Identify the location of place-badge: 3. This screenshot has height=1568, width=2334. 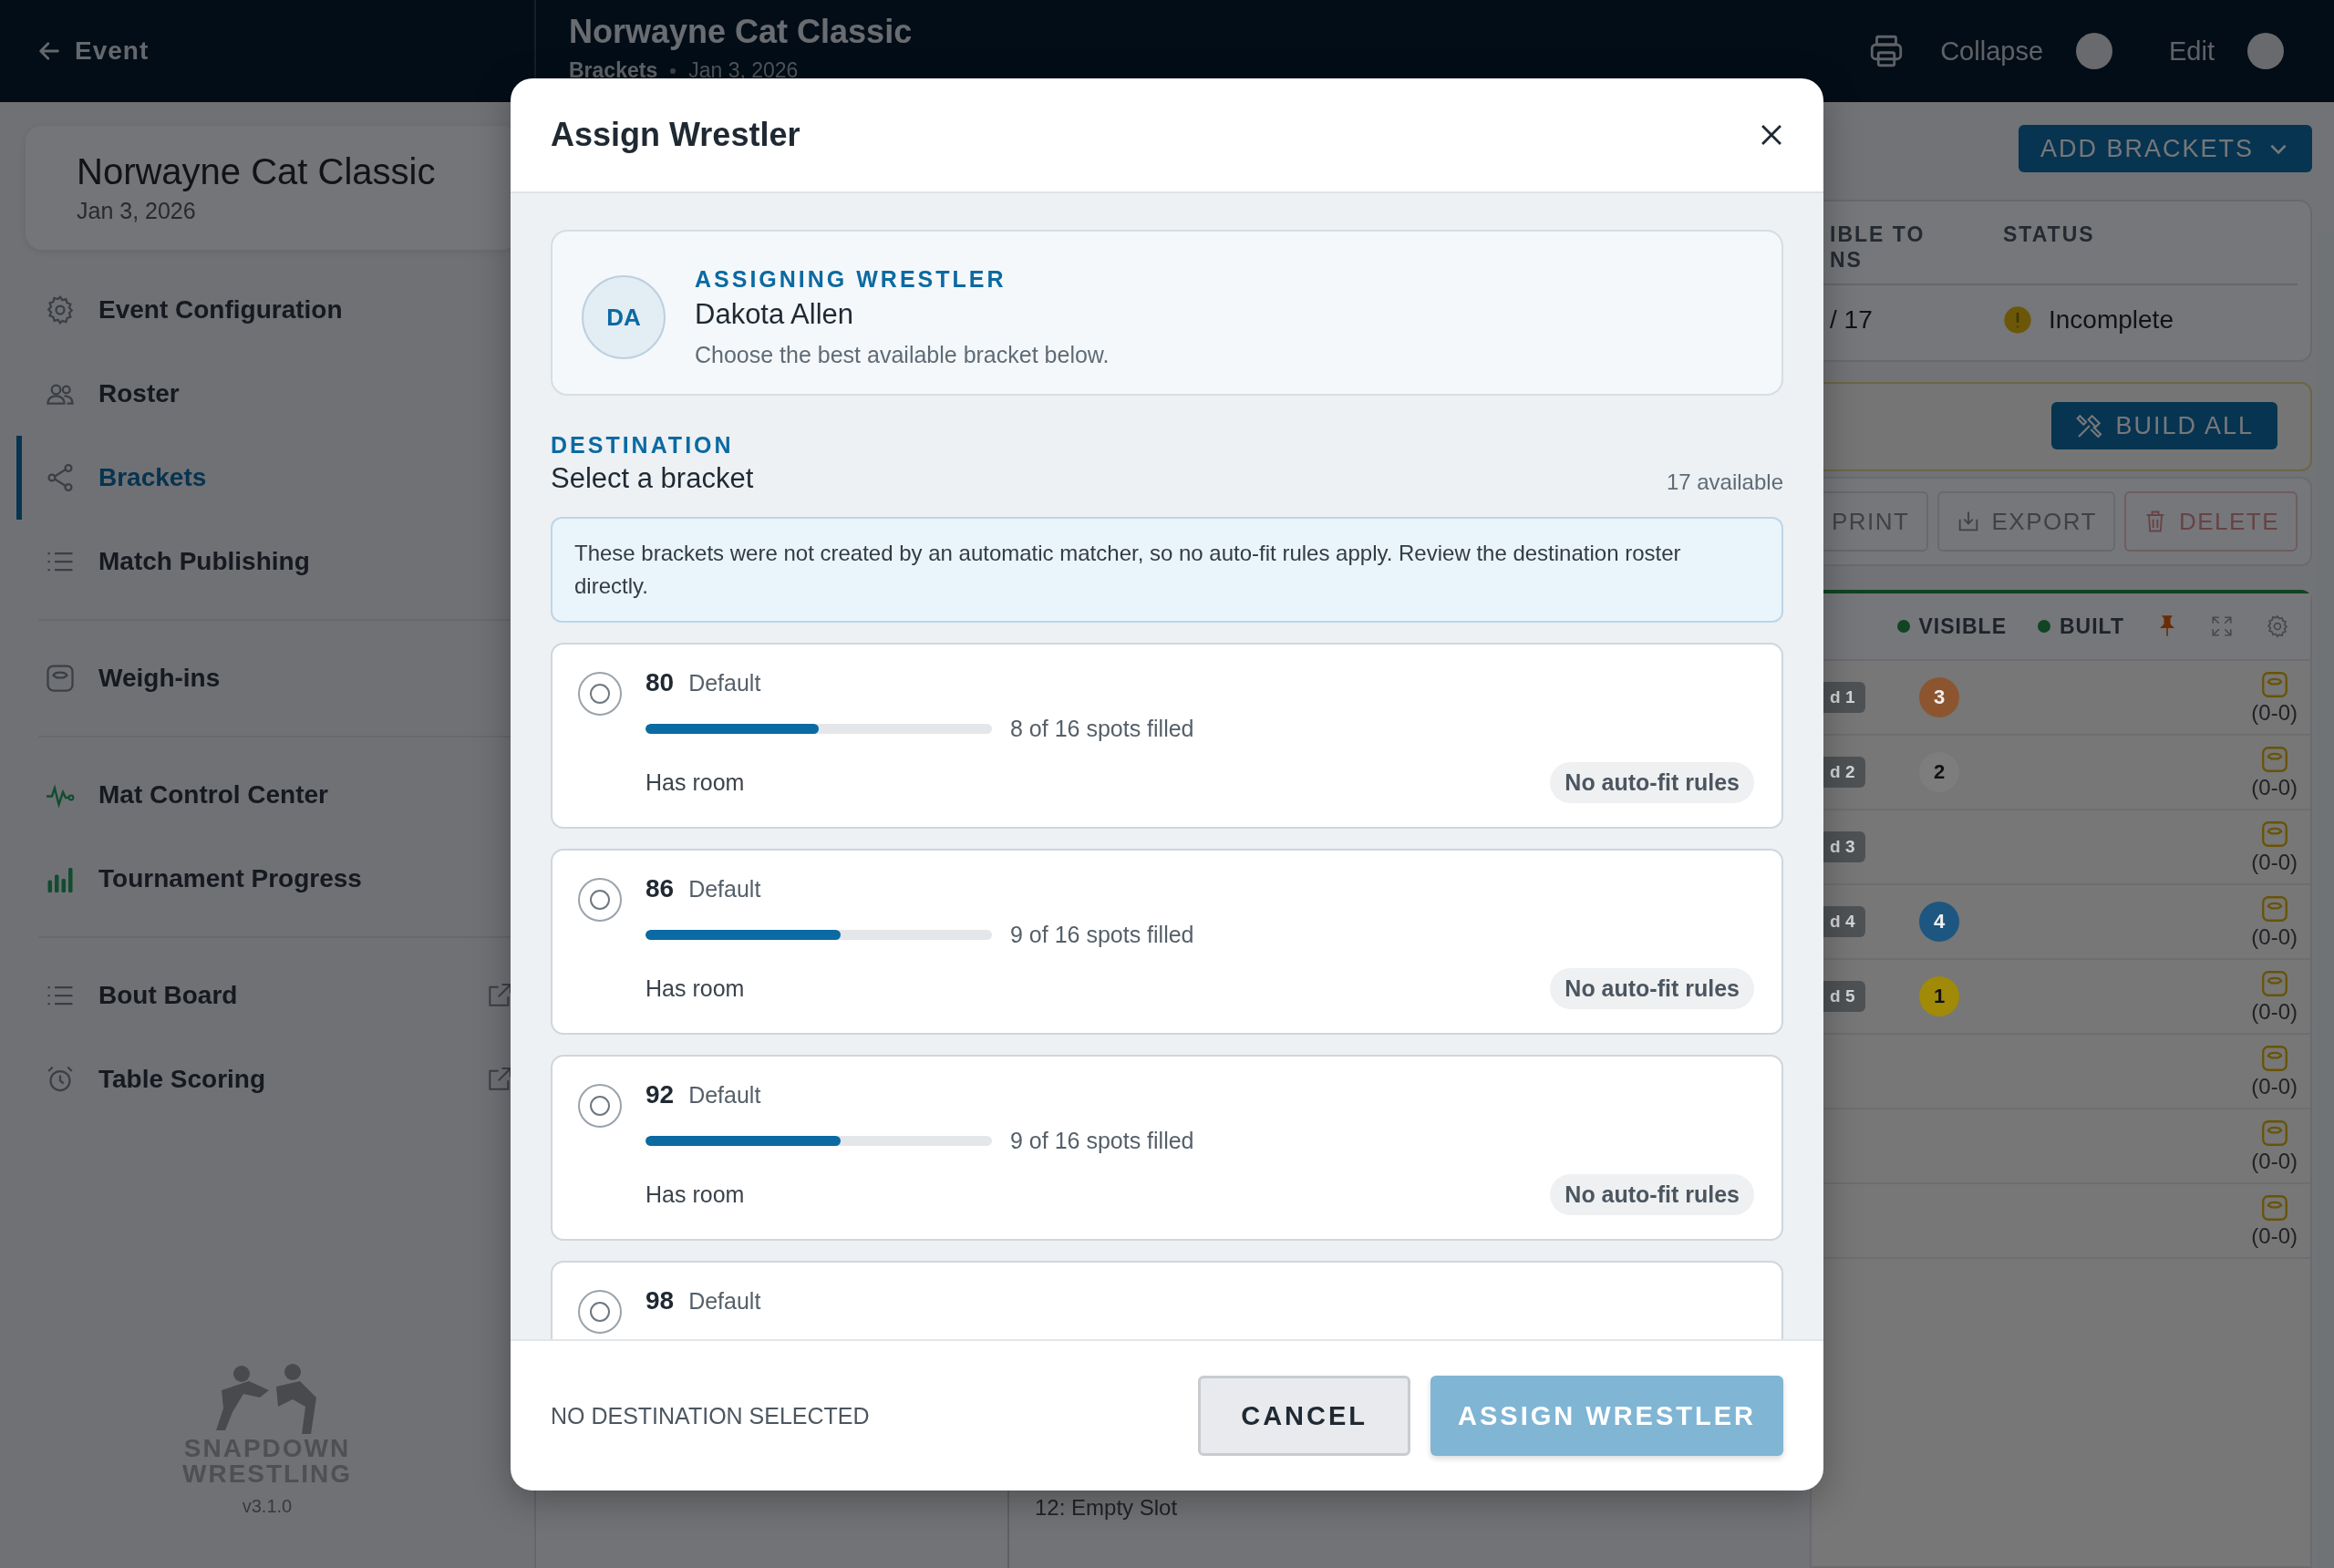
(1939, 697).